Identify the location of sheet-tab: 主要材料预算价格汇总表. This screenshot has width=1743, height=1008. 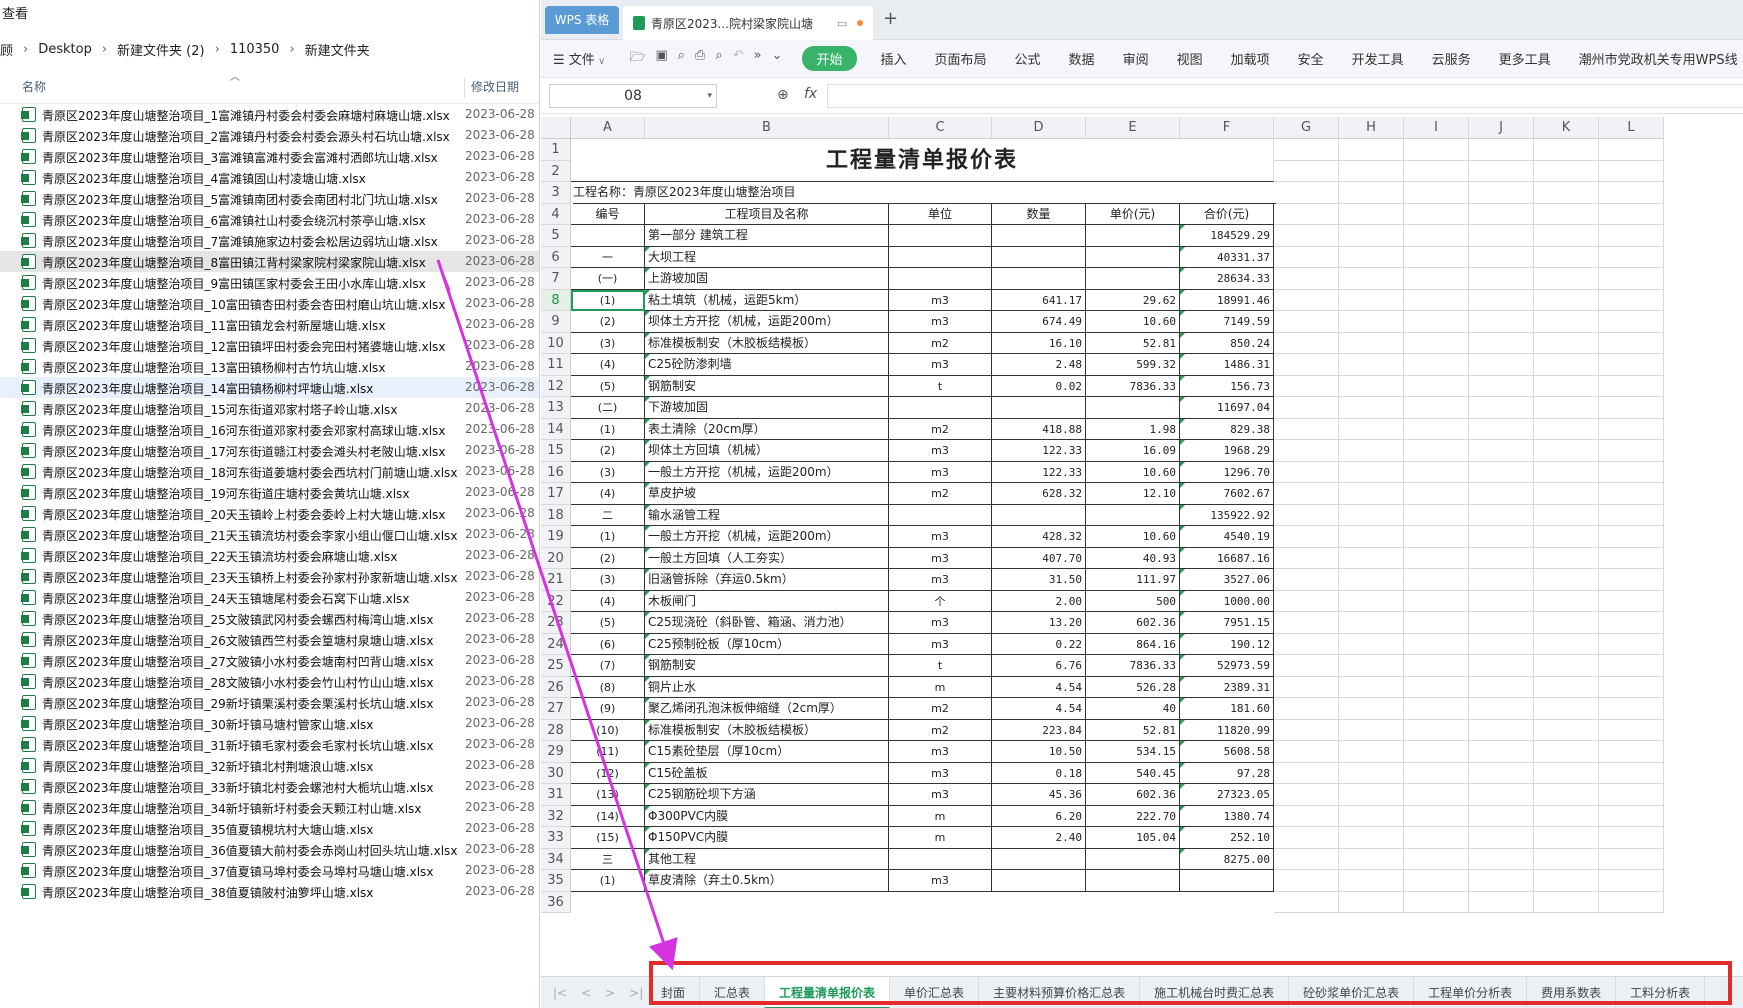
(1060, 992).